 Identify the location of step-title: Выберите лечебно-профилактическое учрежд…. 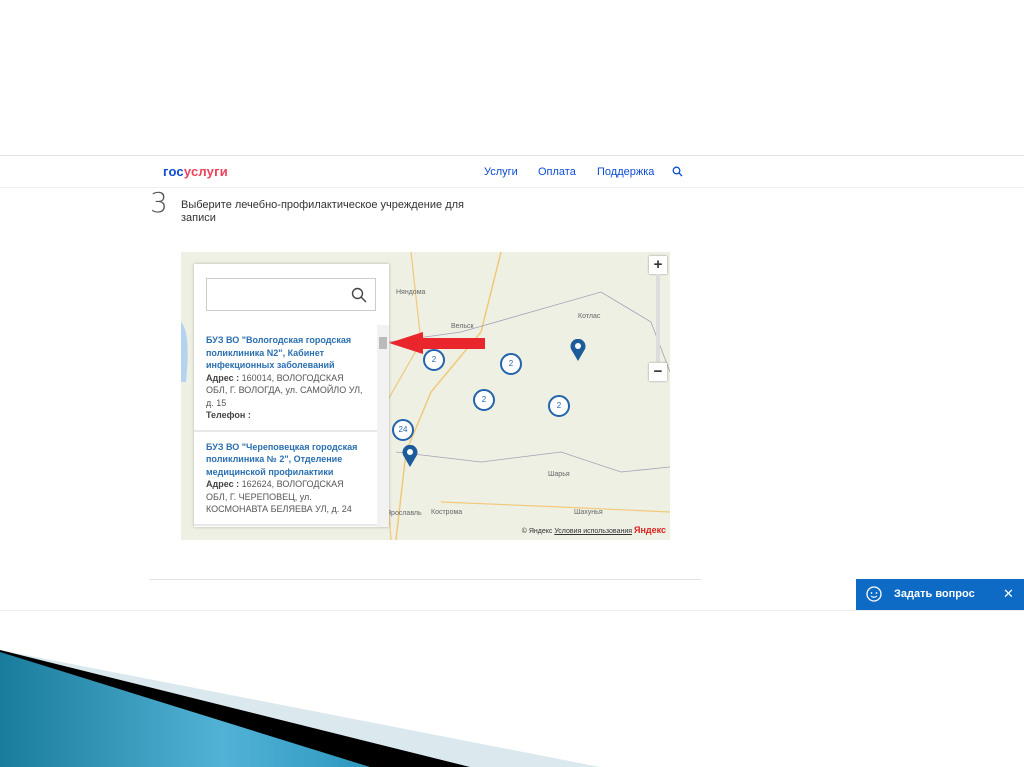
(322, 211).